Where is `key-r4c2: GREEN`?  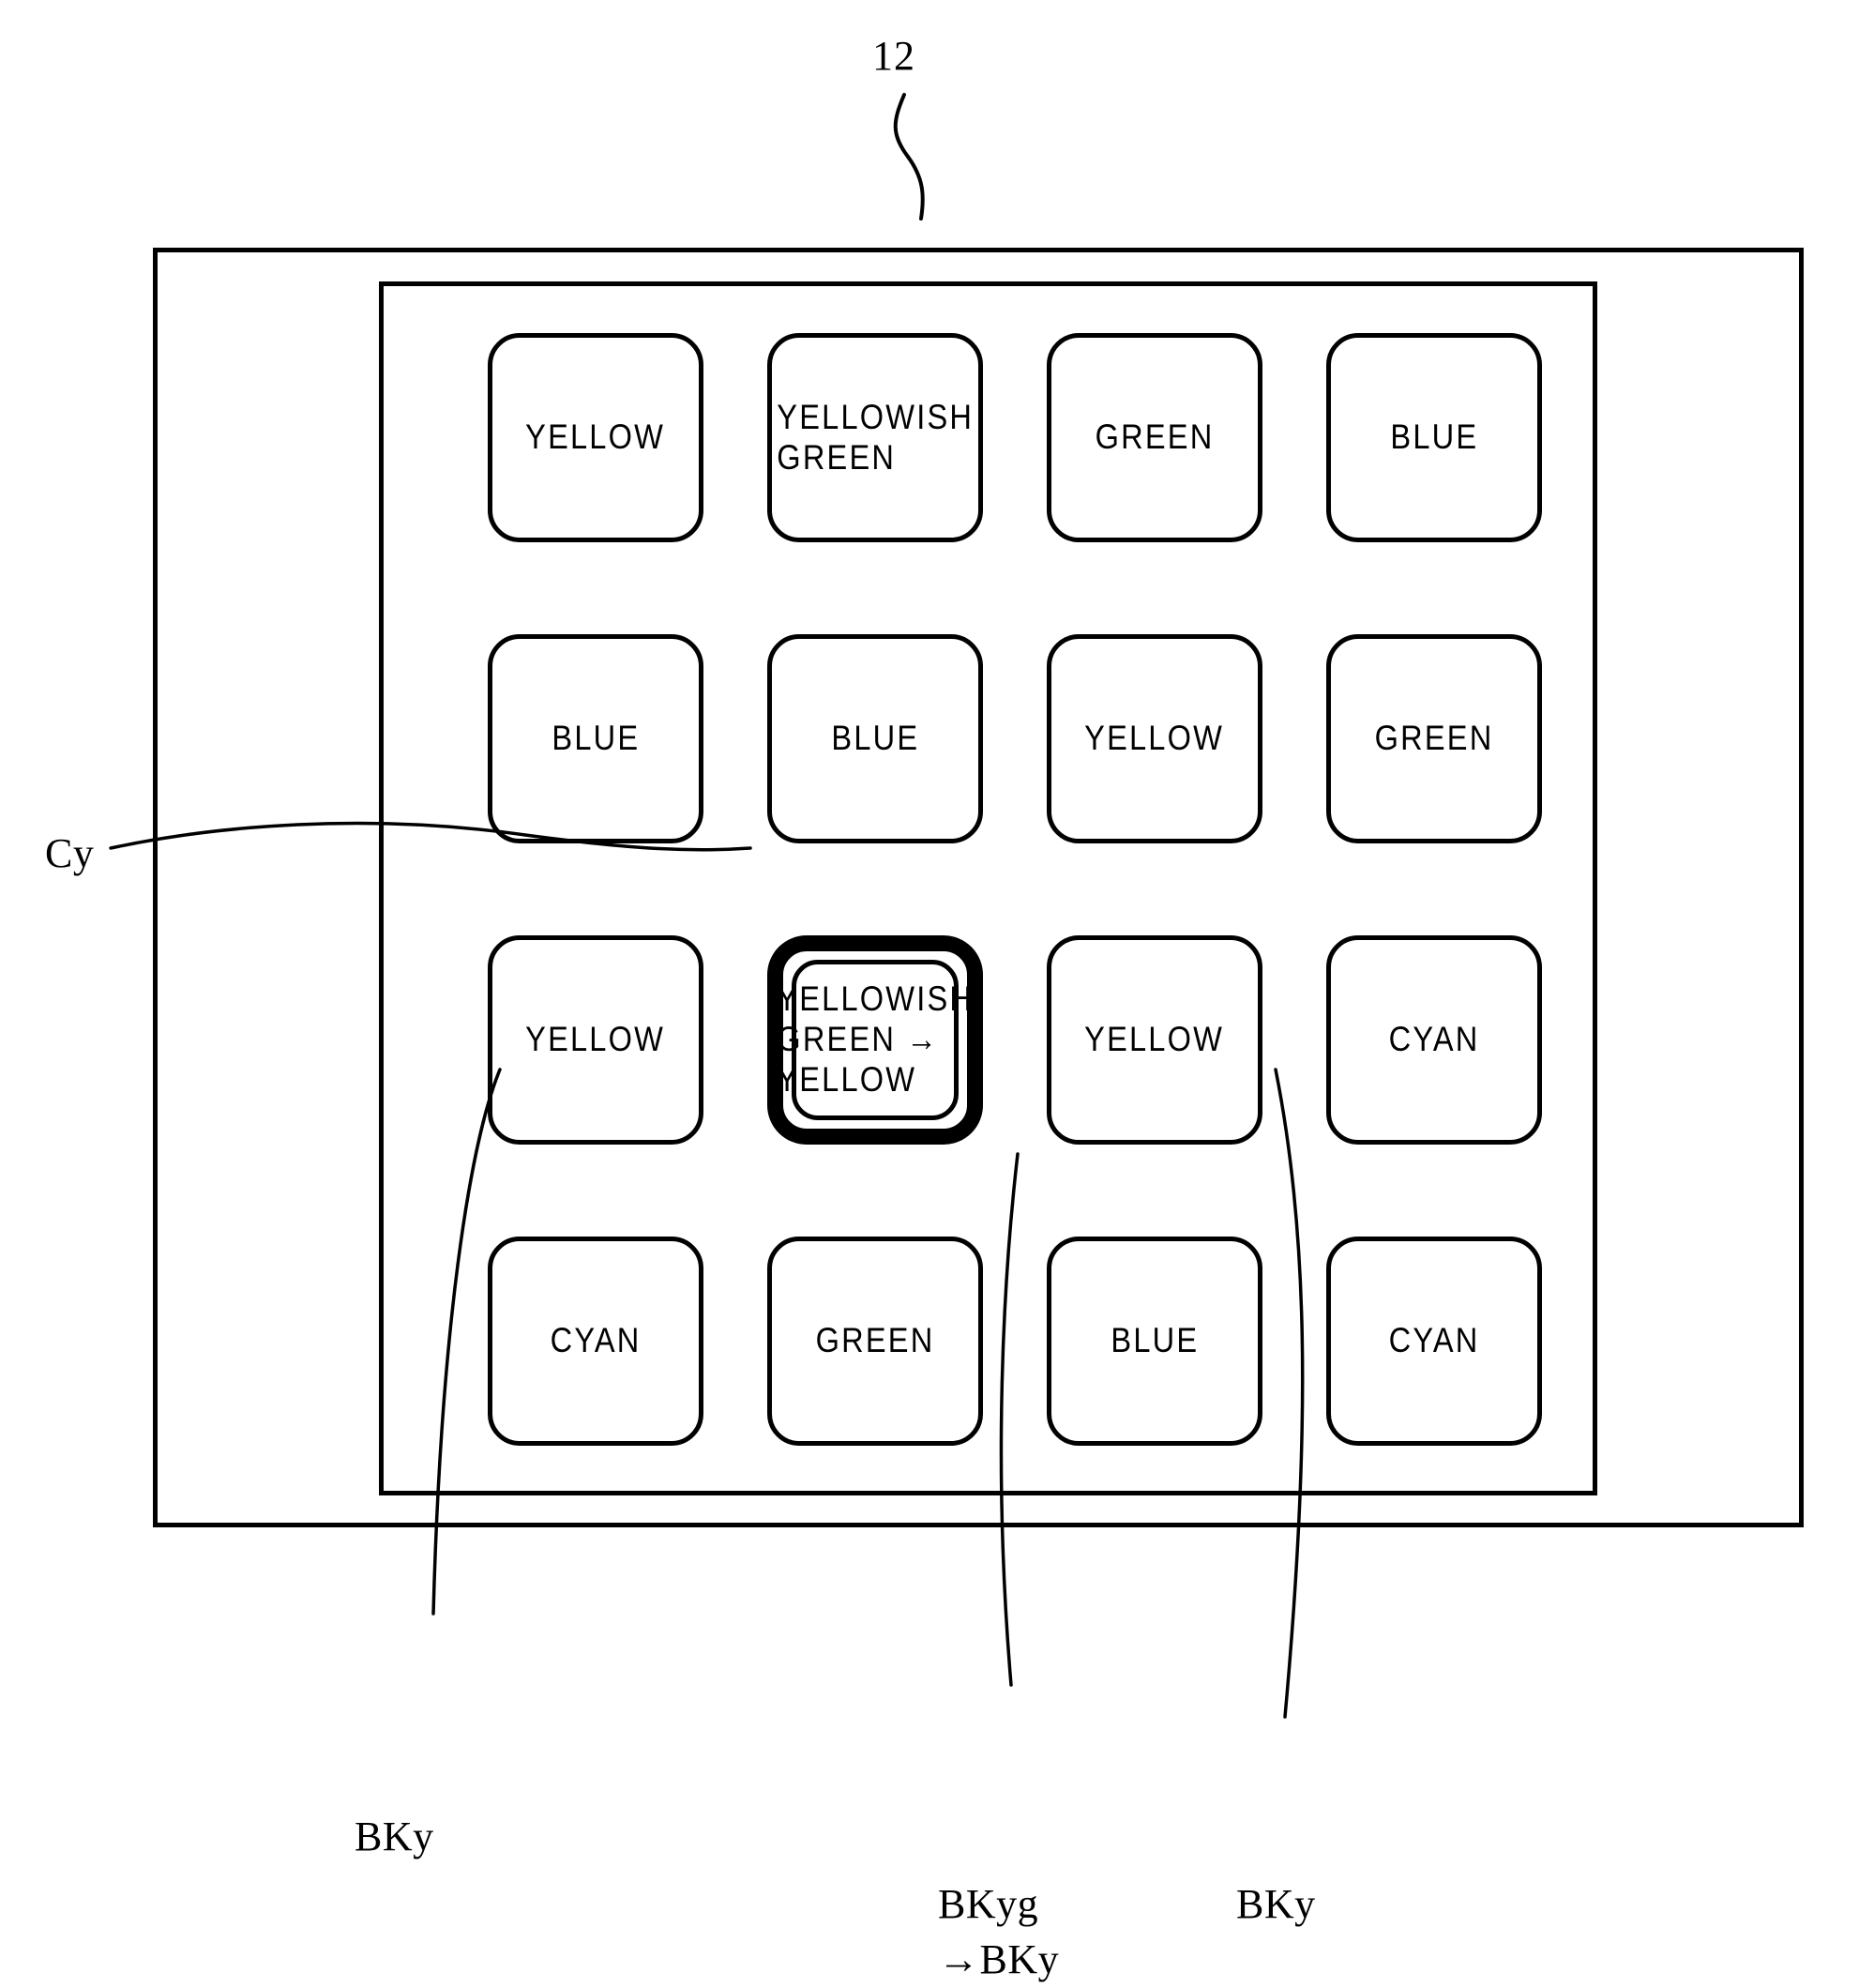 key-r4c2: GREEN is located at coordinates (875, 1341).